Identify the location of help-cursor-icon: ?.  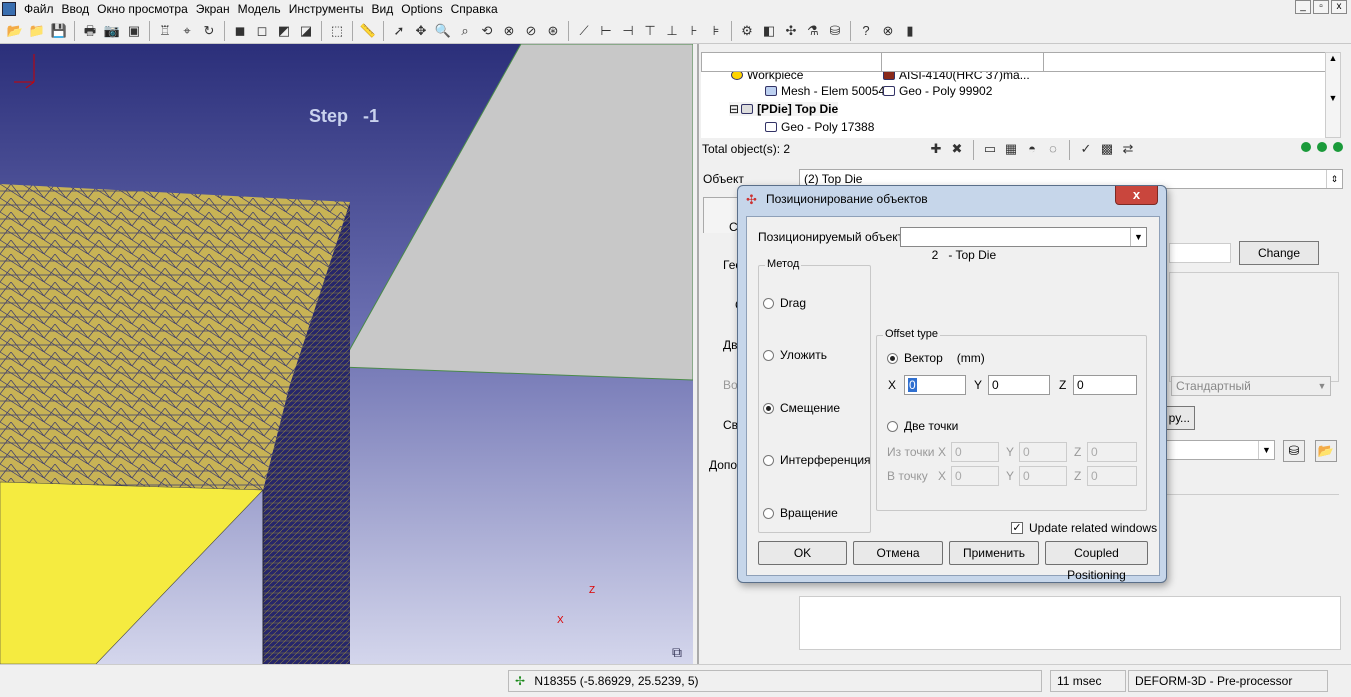
(866, 31).